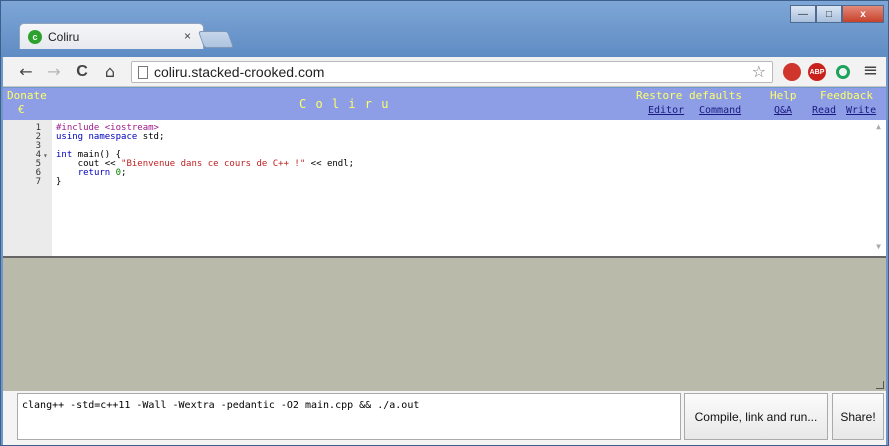  I want to click on share-button: Share!, so click(858, 416).